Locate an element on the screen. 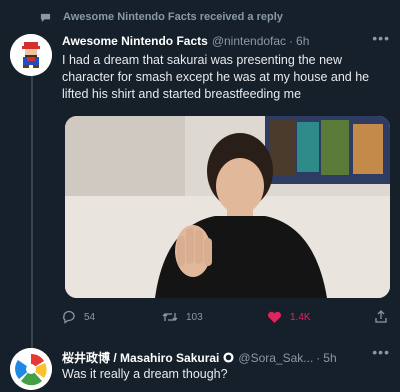 The width and height of the screenshot is (400, 392). avatar-awesome-nintendo-facts is located at coordinates (31, 55).